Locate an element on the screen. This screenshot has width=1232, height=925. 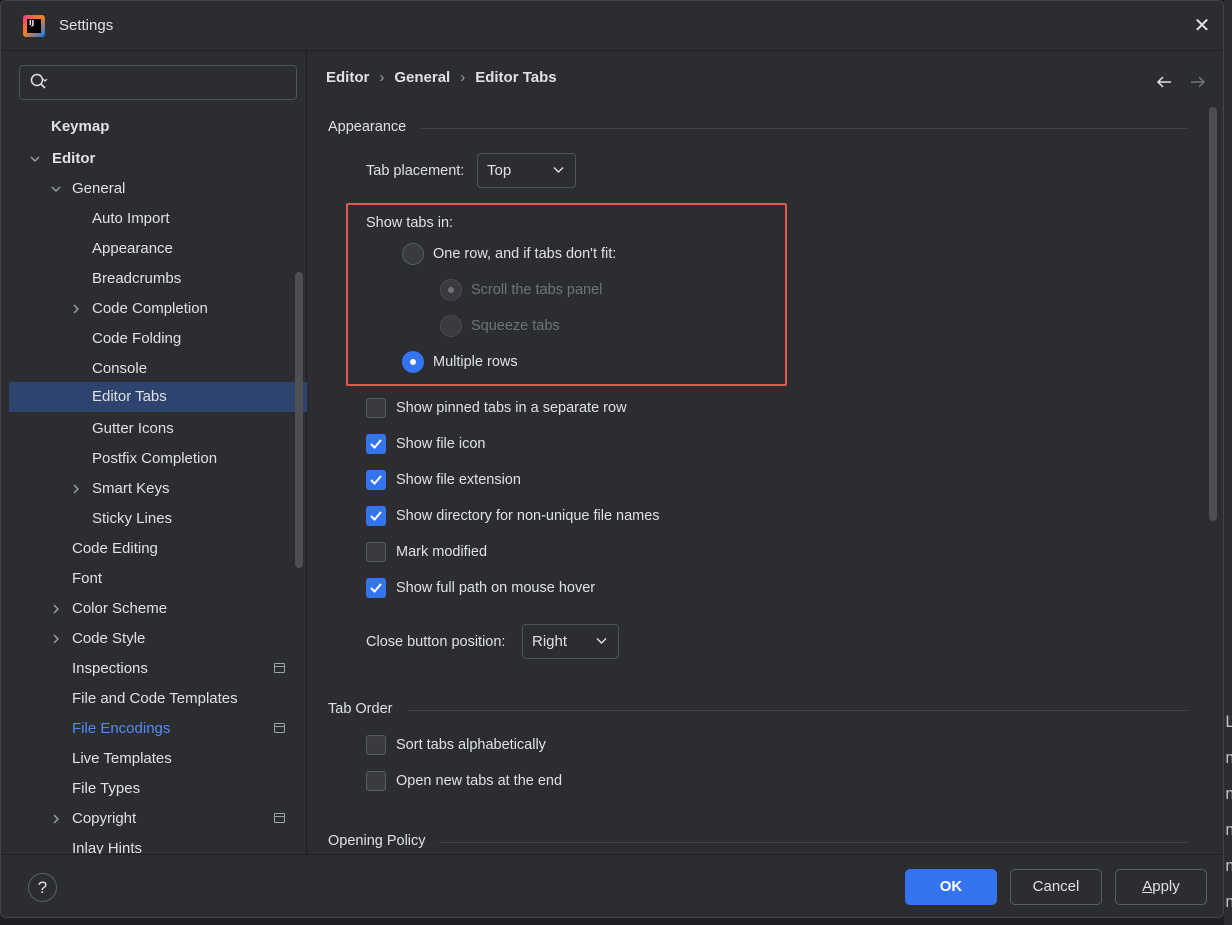
sidebar-item-label: Editor Tabs is located at coordinates (129, 396).